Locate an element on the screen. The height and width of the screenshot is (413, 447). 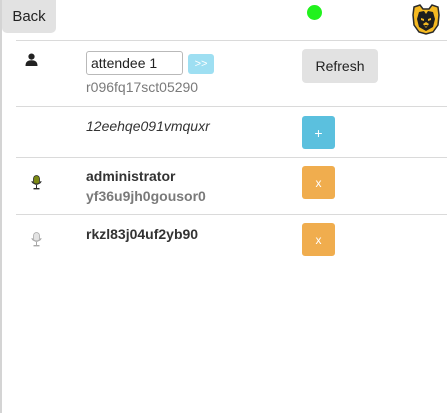
attendee-id: r096fq17sct05290 is located at coordinates (142, 87).